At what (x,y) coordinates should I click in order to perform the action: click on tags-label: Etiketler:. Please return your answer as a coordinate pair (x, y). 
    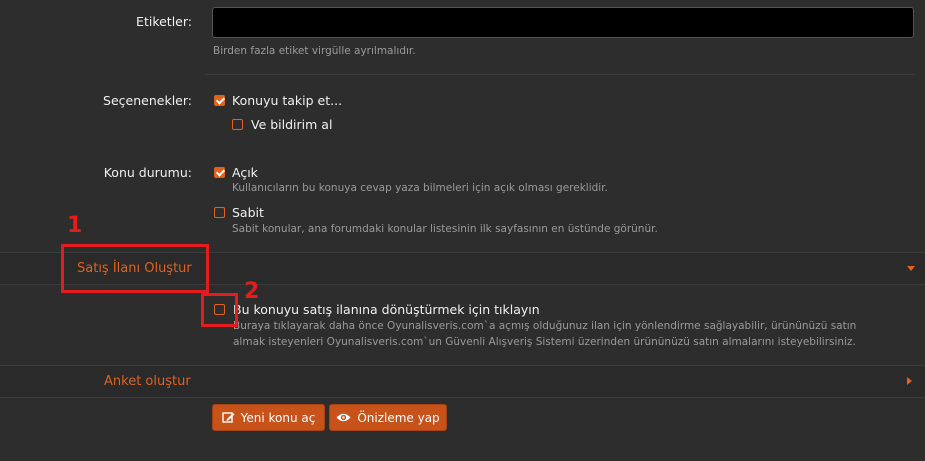
    Looking at the image, I should click on (164, 21).